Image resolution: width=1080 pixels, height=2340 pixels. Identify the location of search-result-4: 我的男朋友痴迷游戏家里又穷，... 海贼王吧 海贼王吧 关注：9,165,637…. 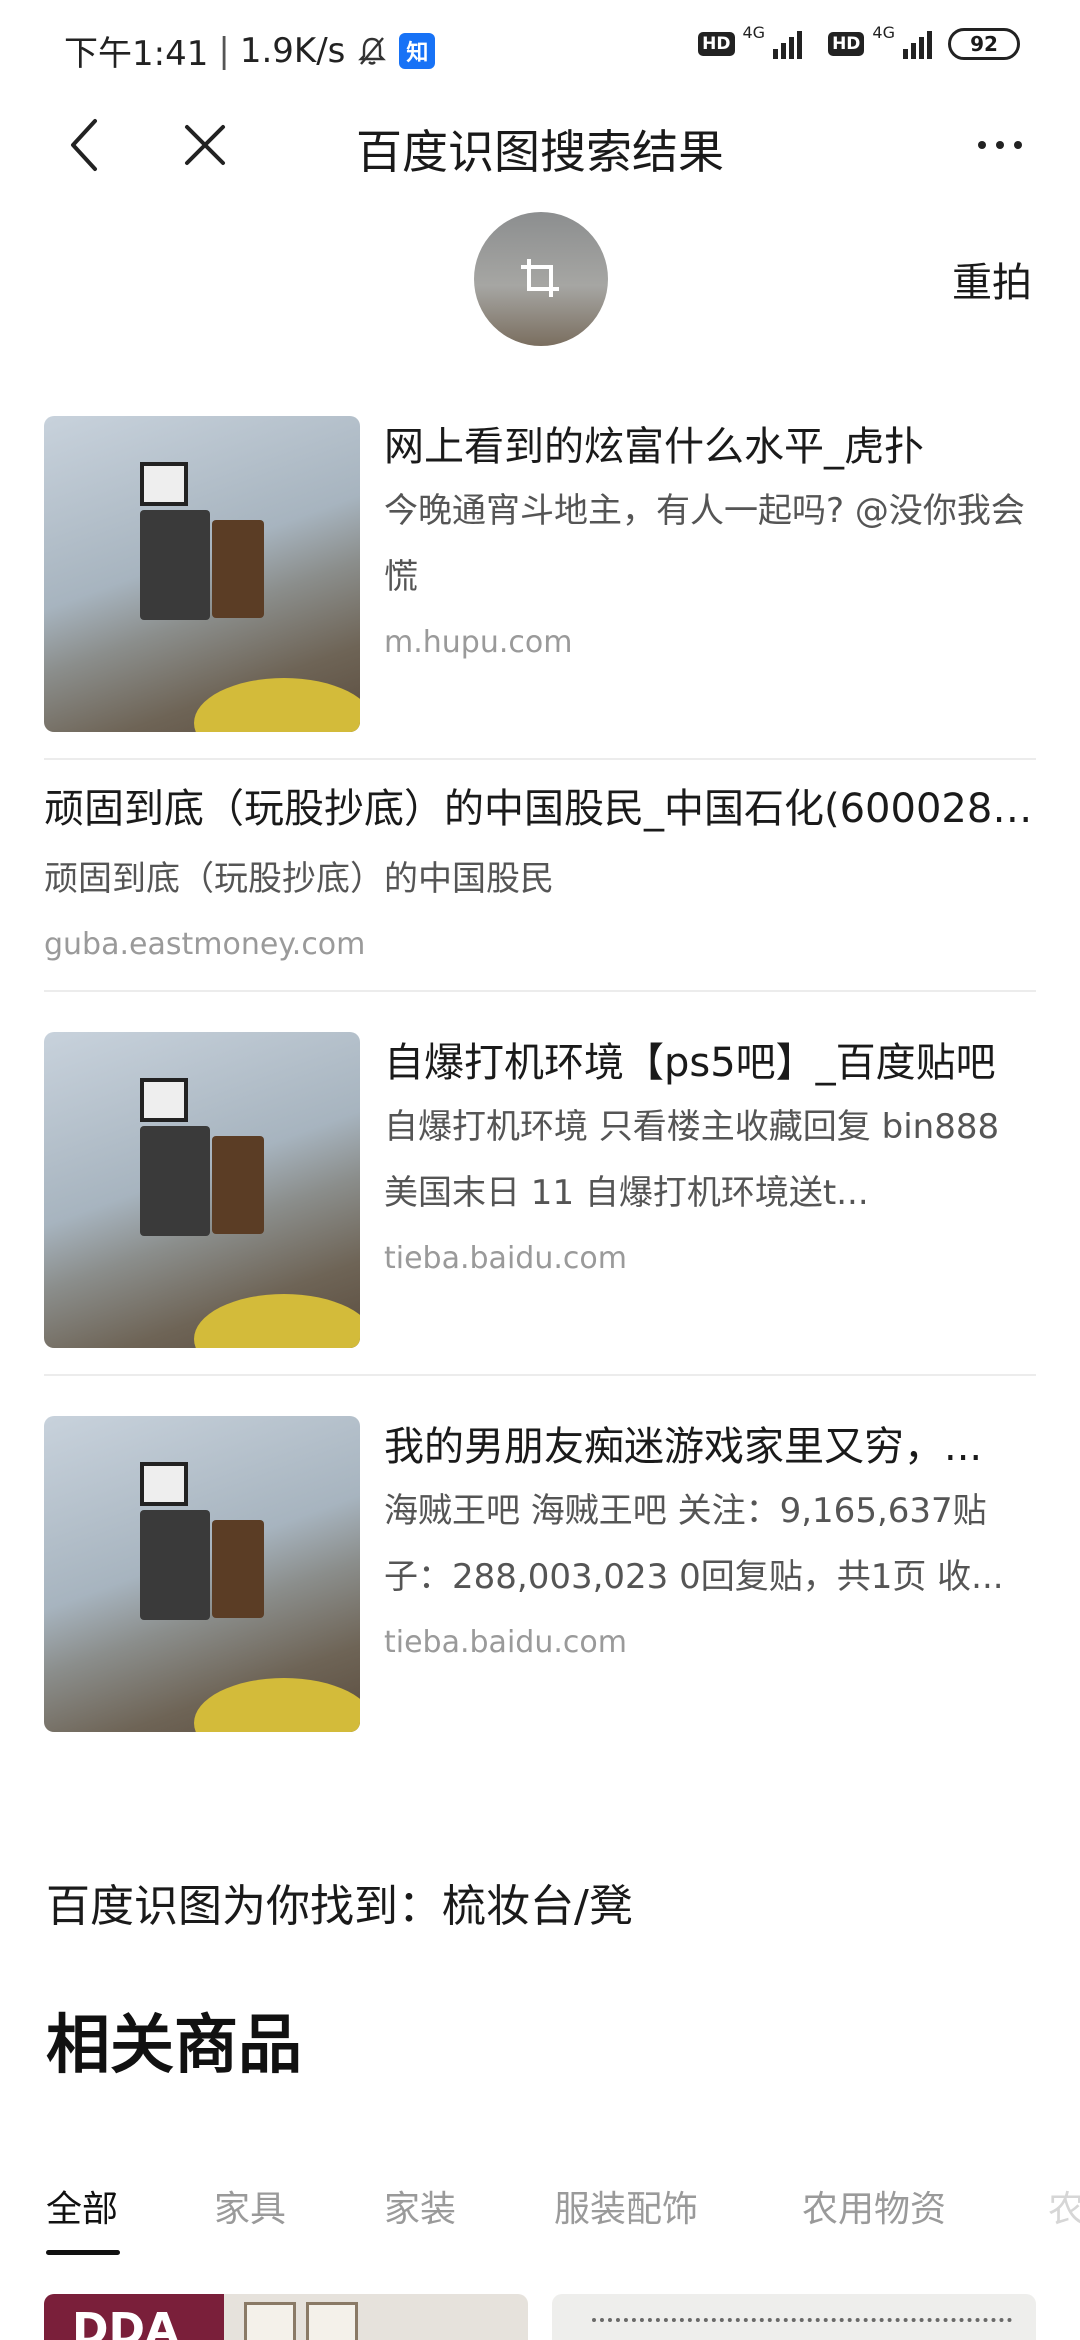
(540, 1574).